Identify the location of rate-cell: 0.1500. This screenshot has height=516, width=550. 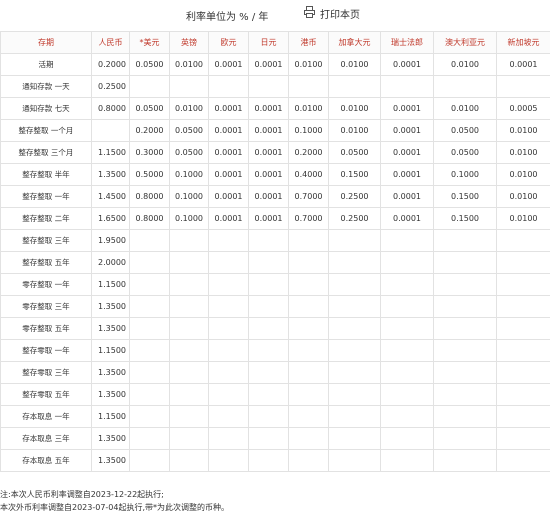
(354, 174).